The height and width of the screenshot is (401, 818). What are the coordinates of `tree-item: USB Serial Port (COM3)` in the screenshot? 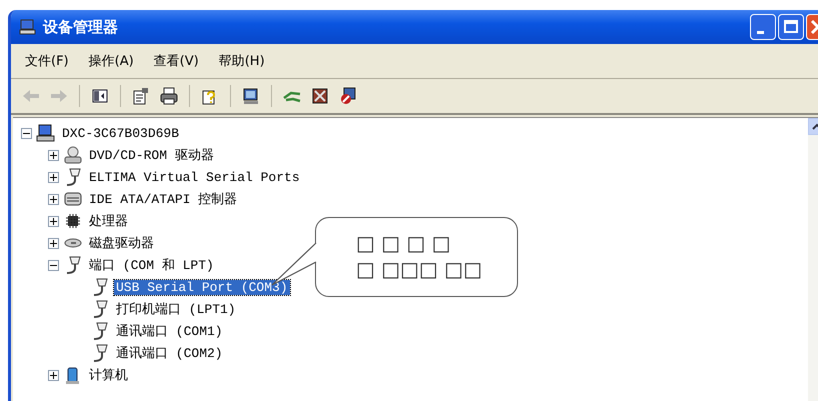 It's located at (202, 287).